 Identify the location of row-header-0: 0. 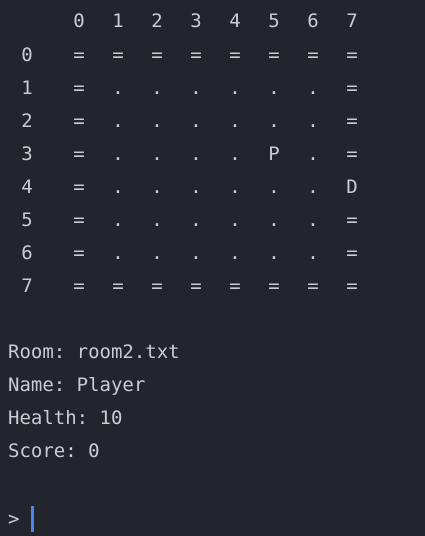
(27, 55).